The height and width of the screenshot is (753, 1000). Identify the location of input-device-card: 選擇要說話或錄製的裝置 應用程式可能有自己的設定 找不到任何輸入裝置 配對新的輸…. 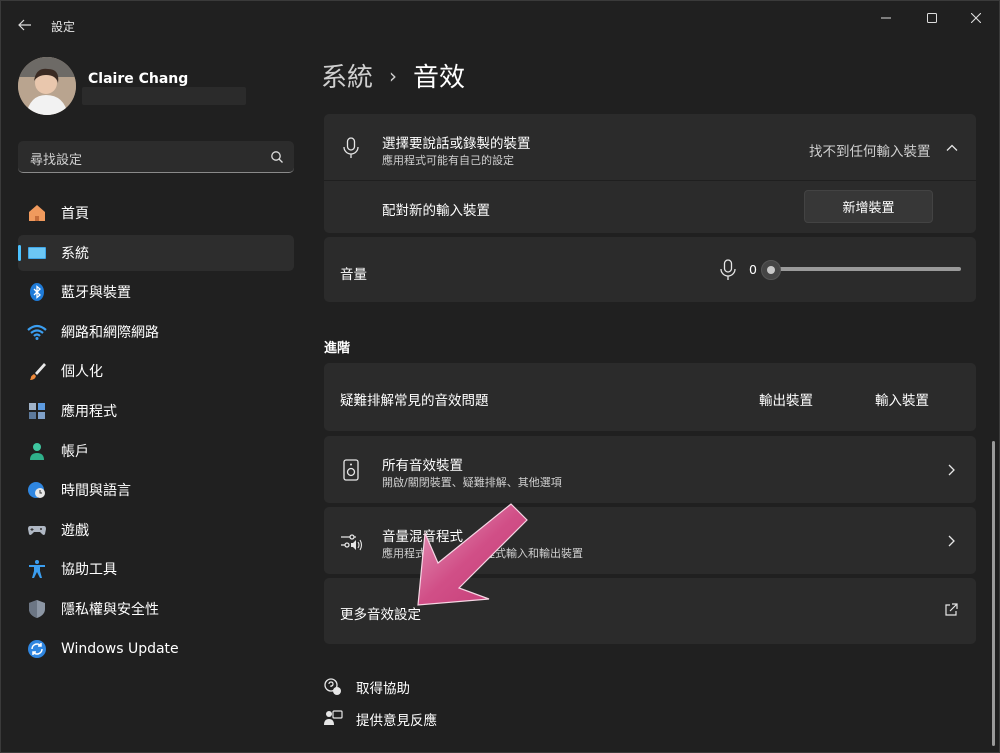
(650, 173).